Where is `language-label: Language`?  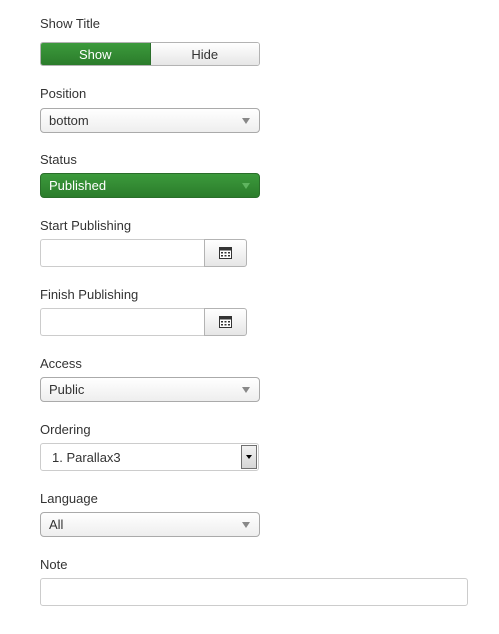
language-label: Language is located at coordinates (69, 498).